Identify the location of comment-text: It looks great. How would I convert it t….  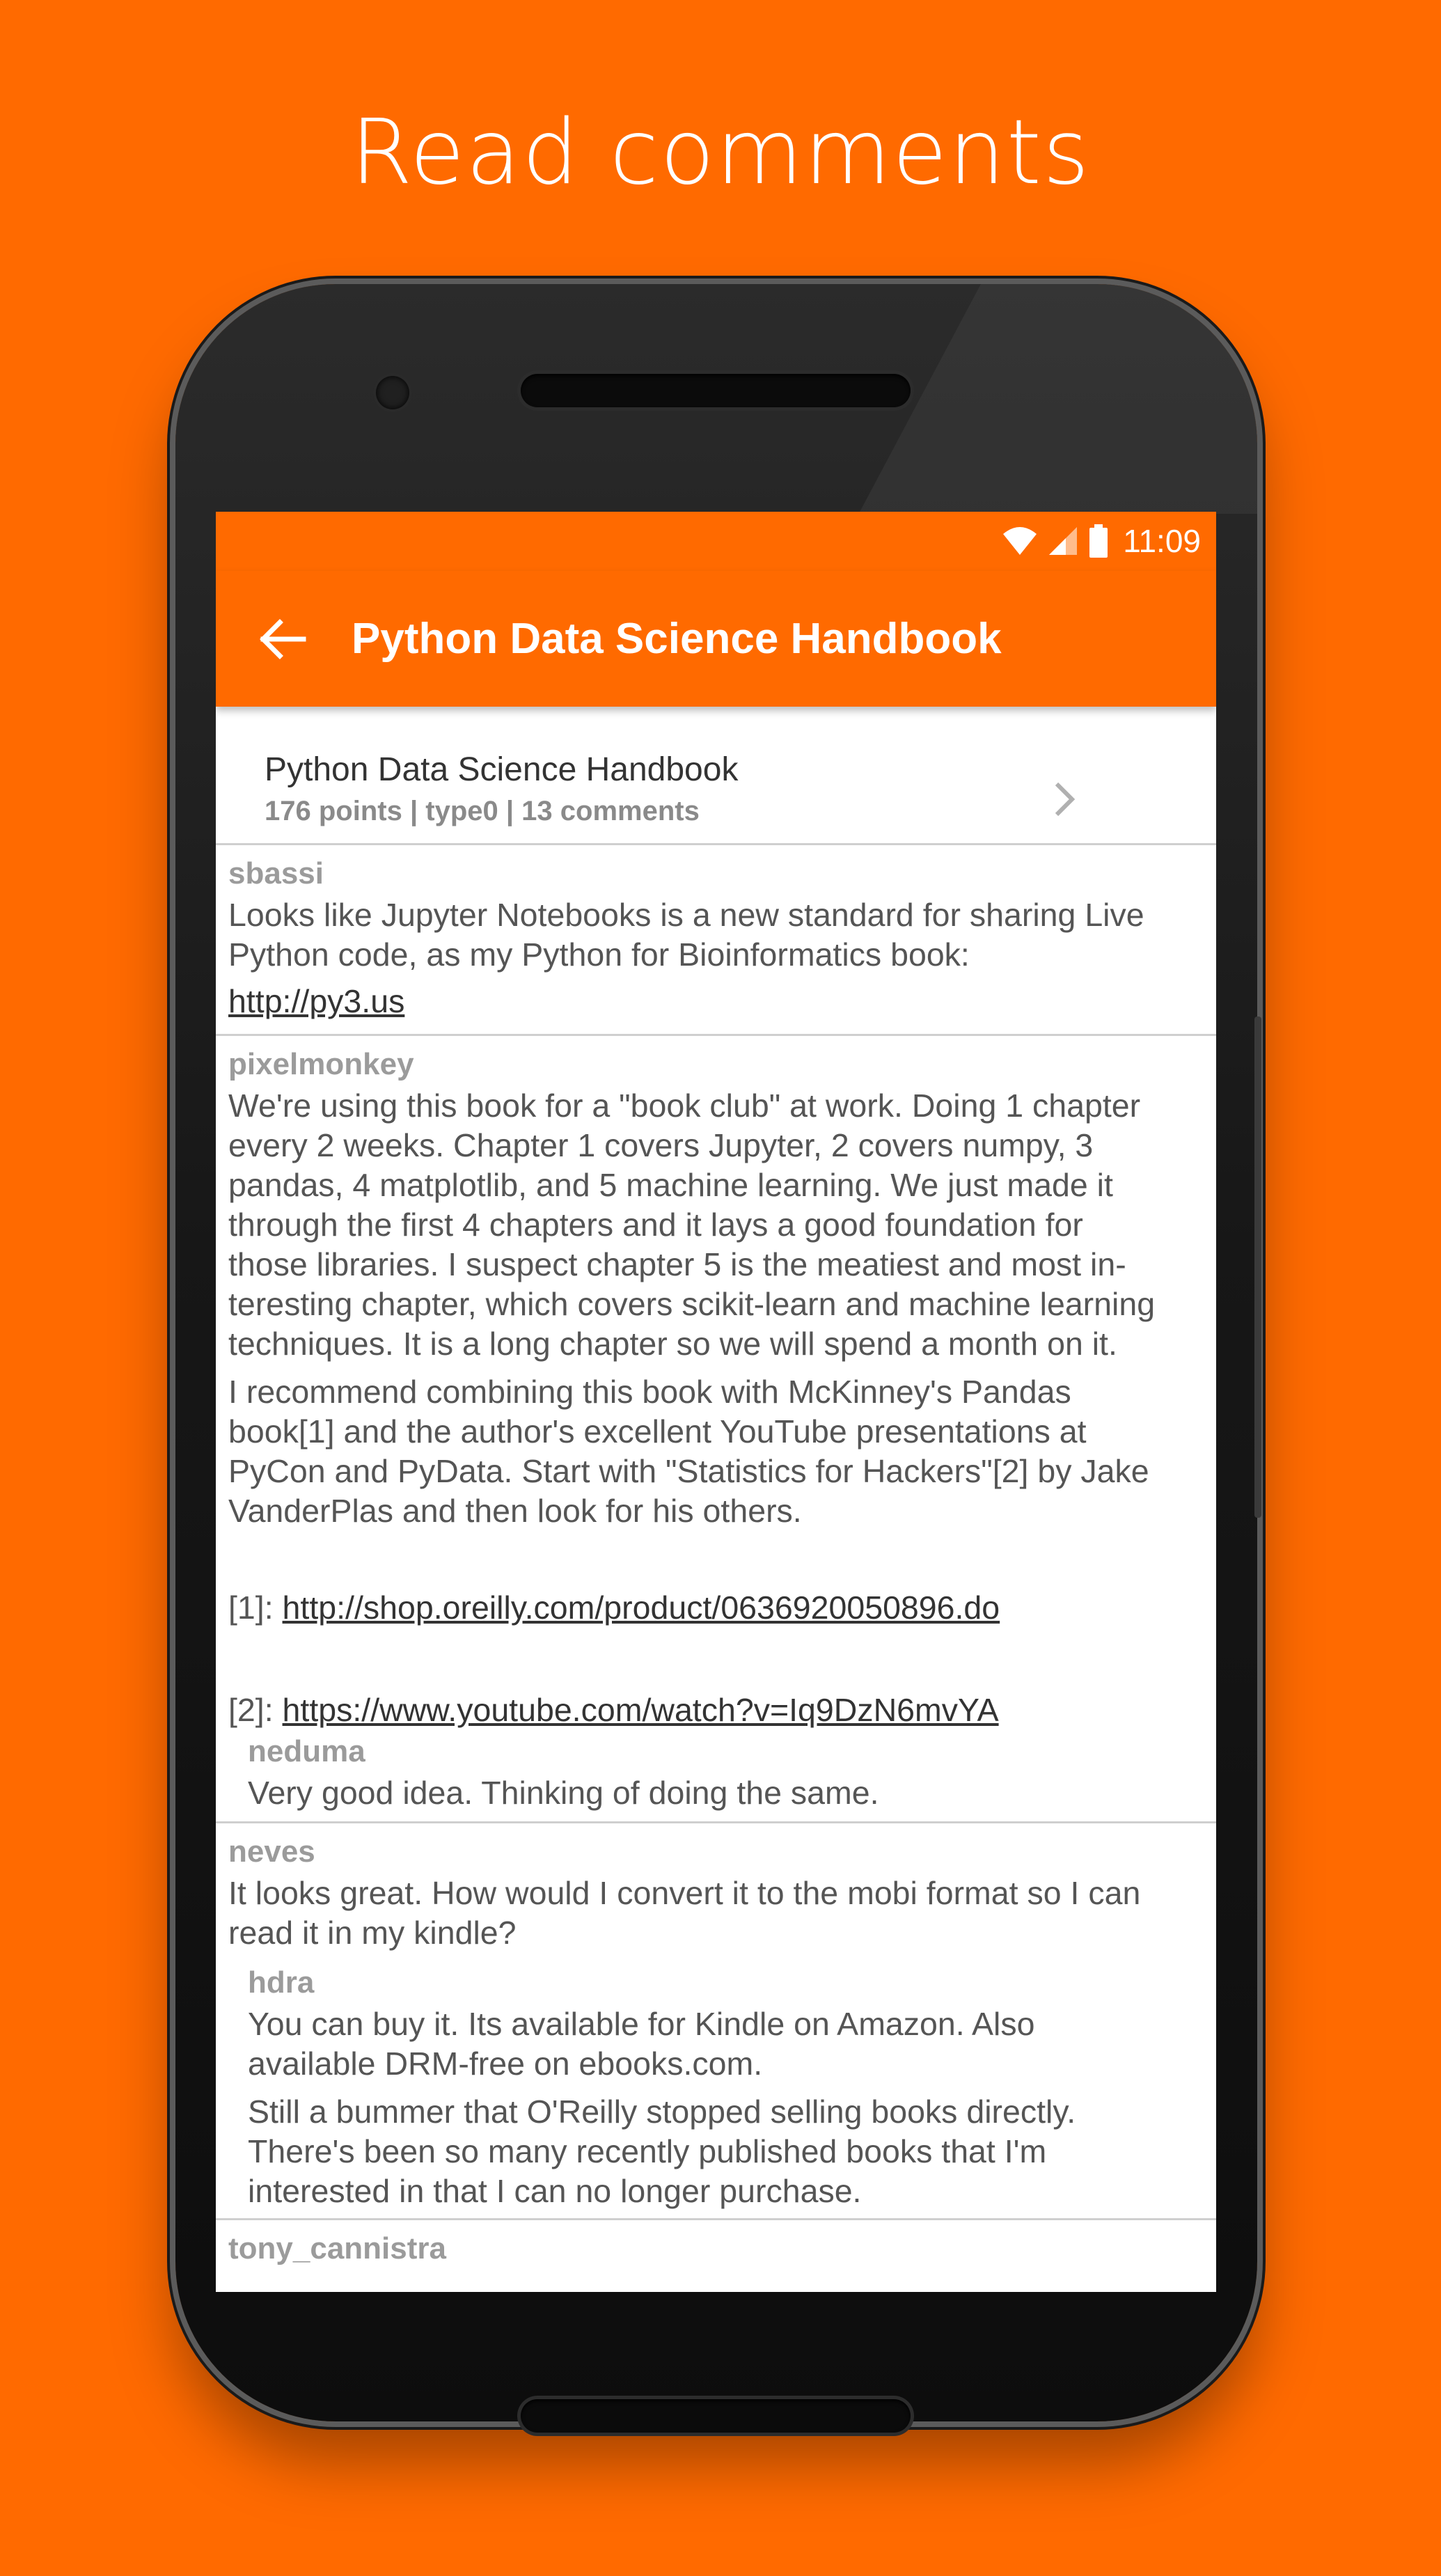
(717, 1913).